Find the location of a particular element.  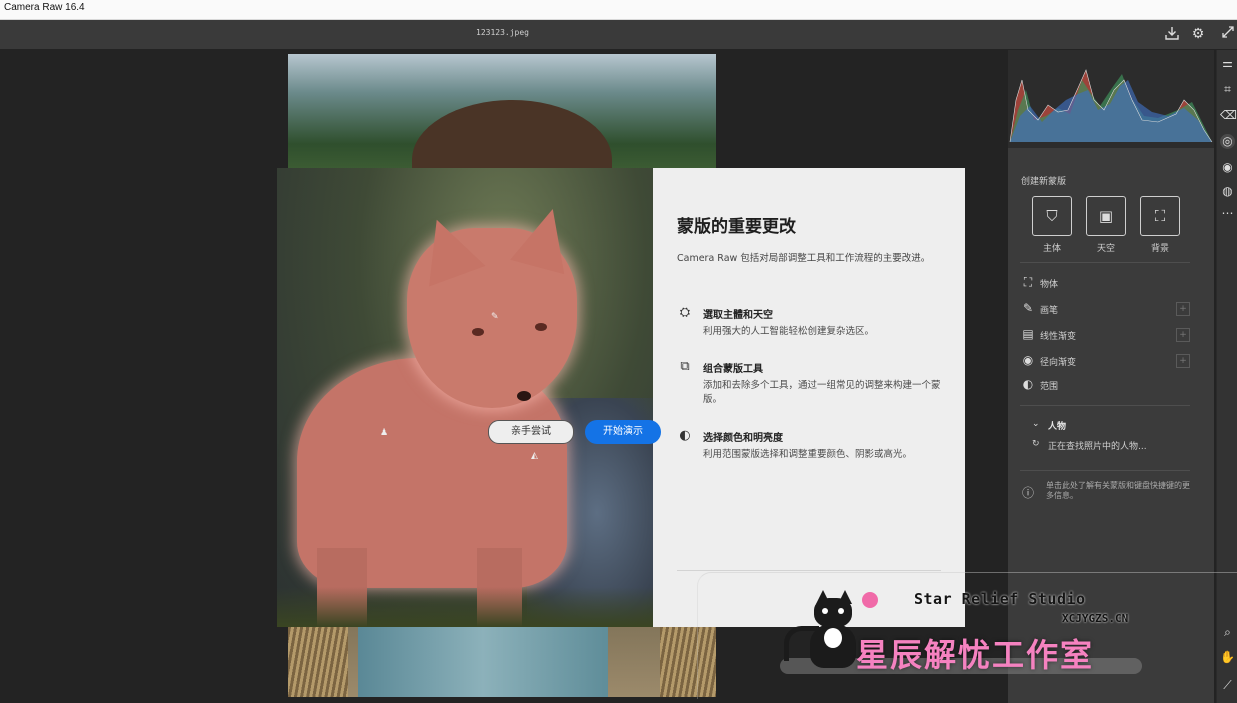

sliders-icon: ⚌ is located at coordinates (1227, 63).